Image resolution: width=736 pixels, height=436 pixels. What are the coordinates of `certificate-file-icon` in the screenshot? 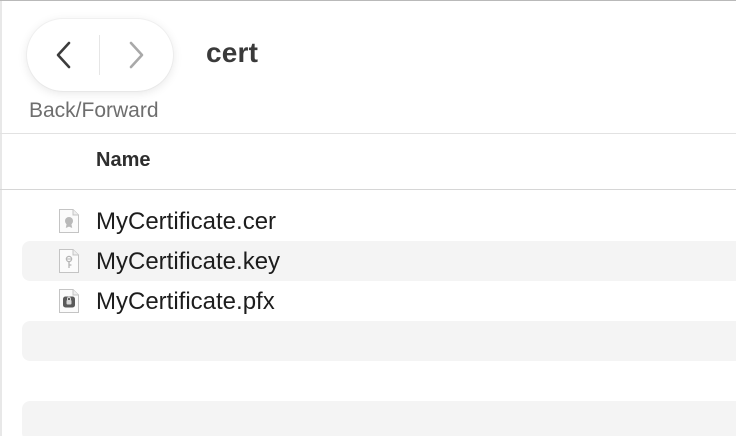 It's located at (69, 221).